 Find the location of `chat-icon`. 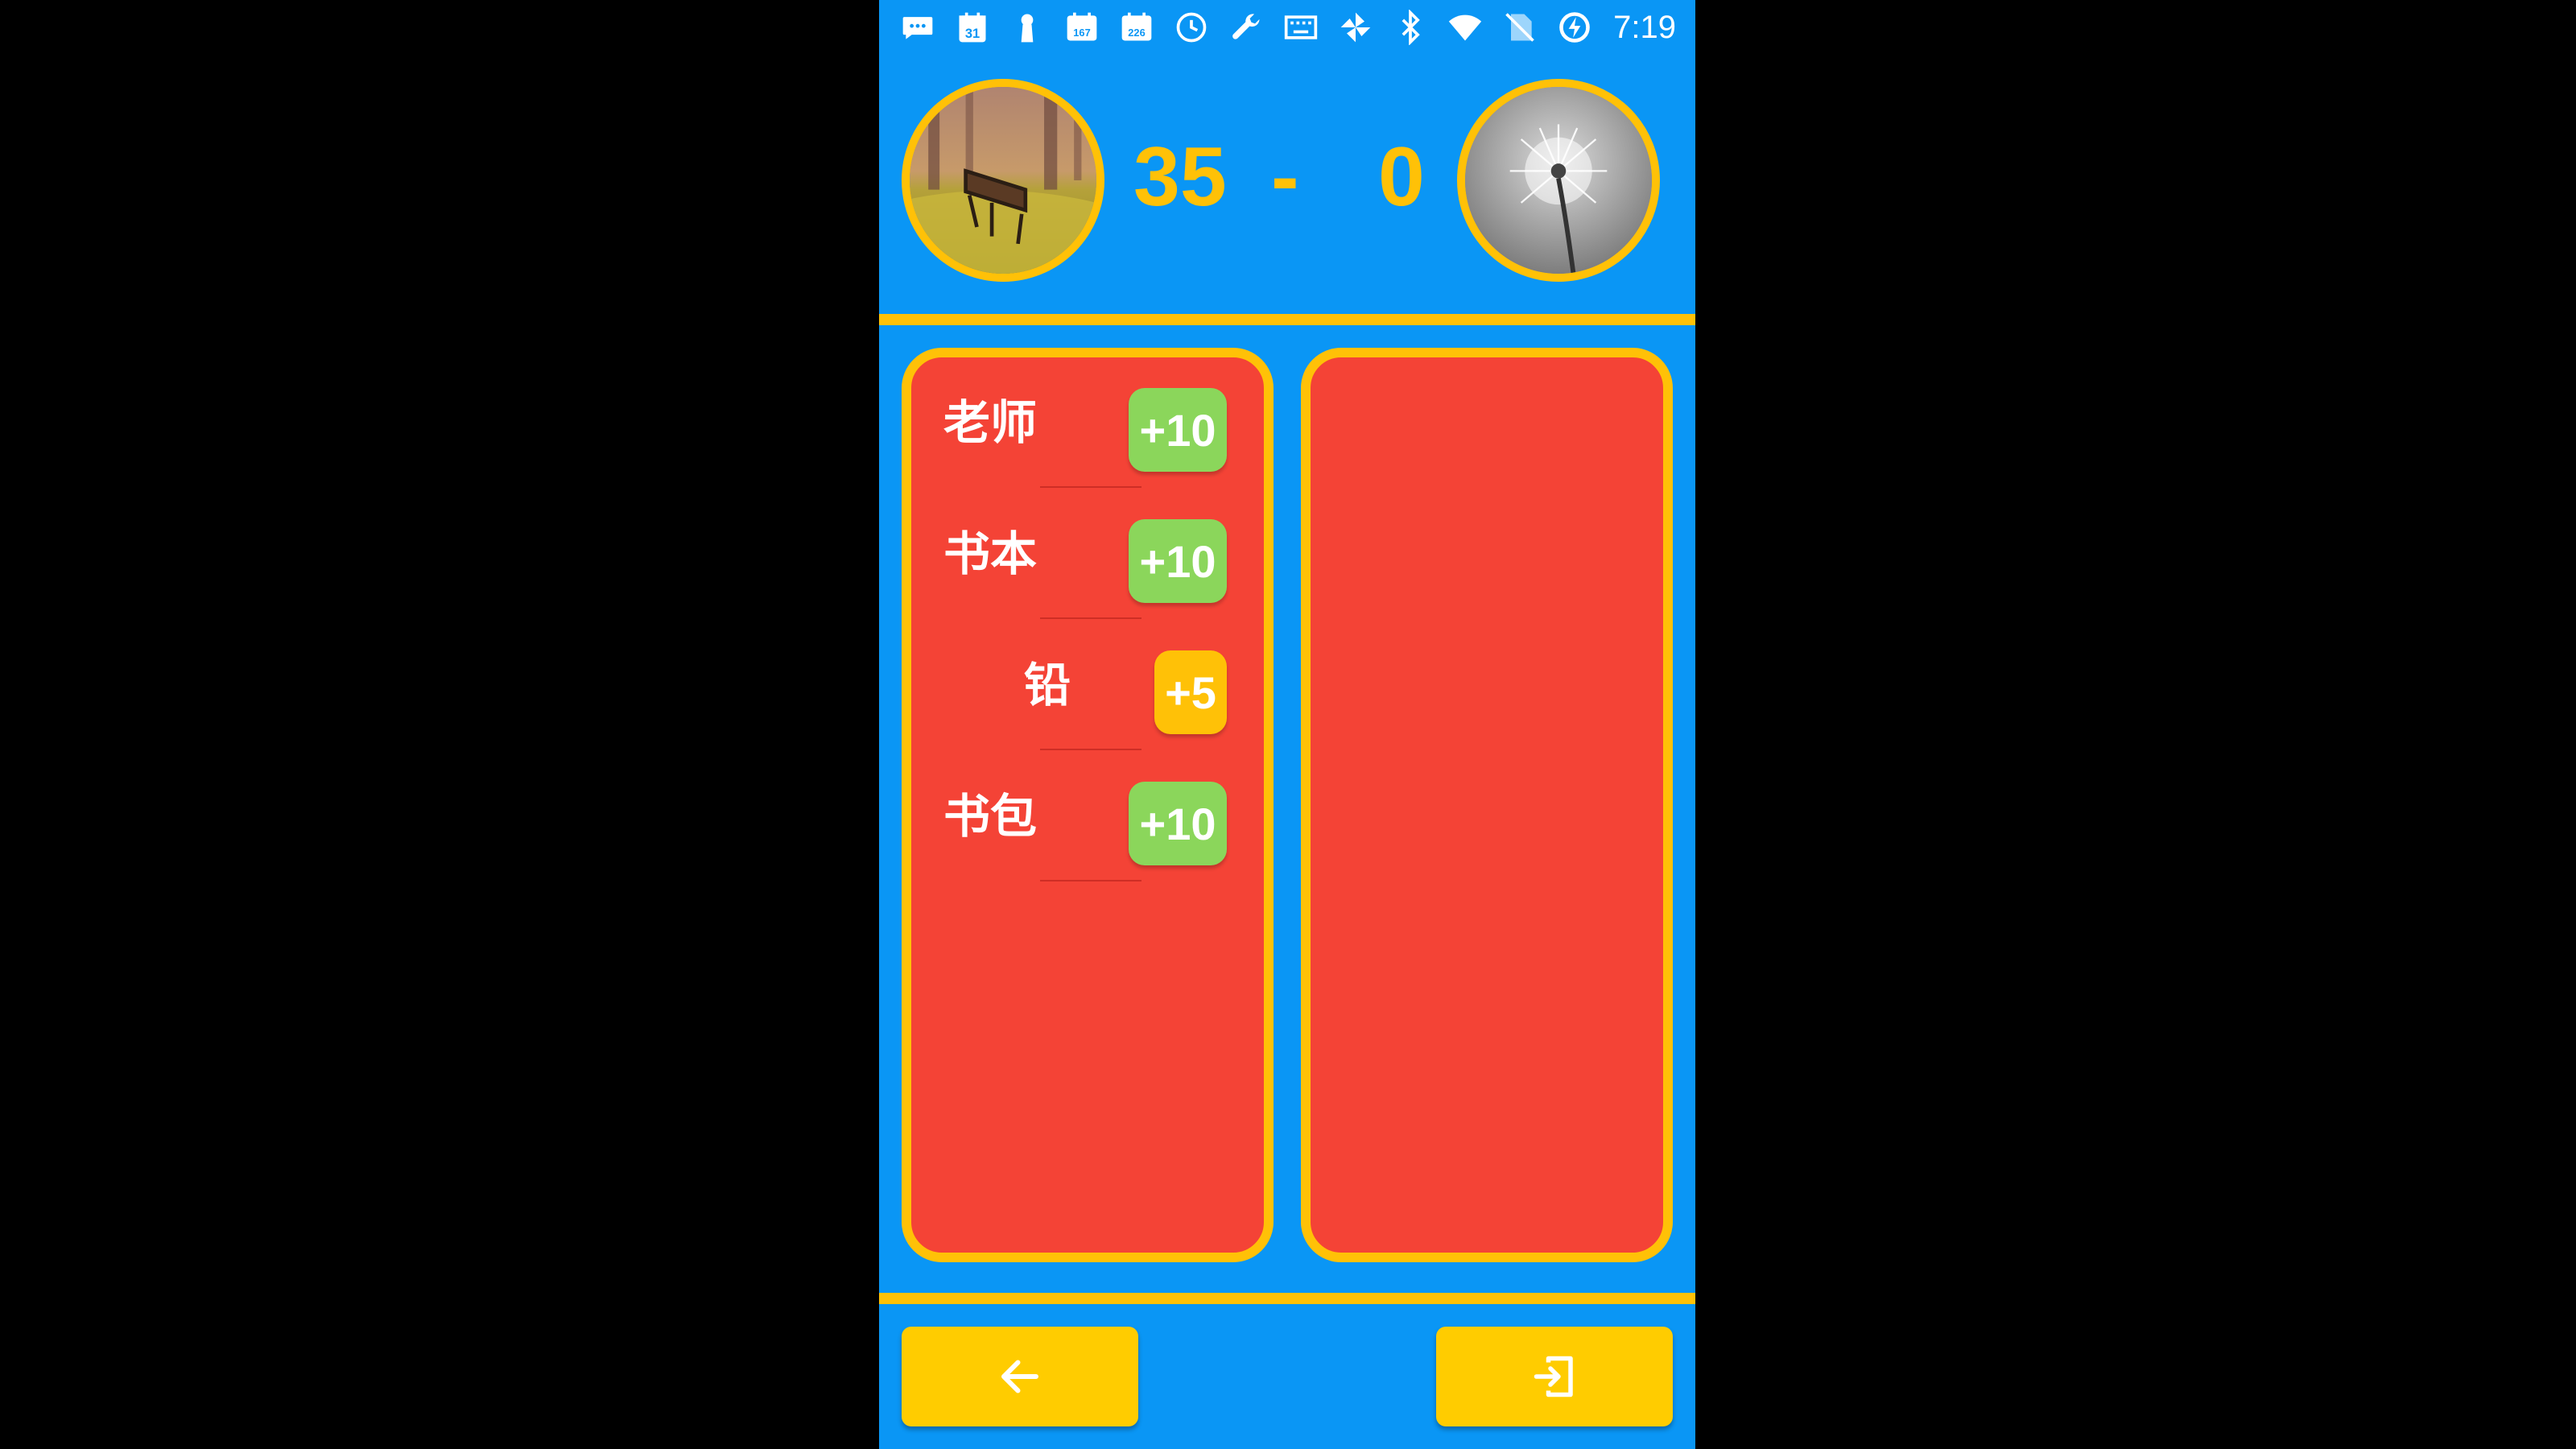

chat-icon is located at coordinates (917, 27).